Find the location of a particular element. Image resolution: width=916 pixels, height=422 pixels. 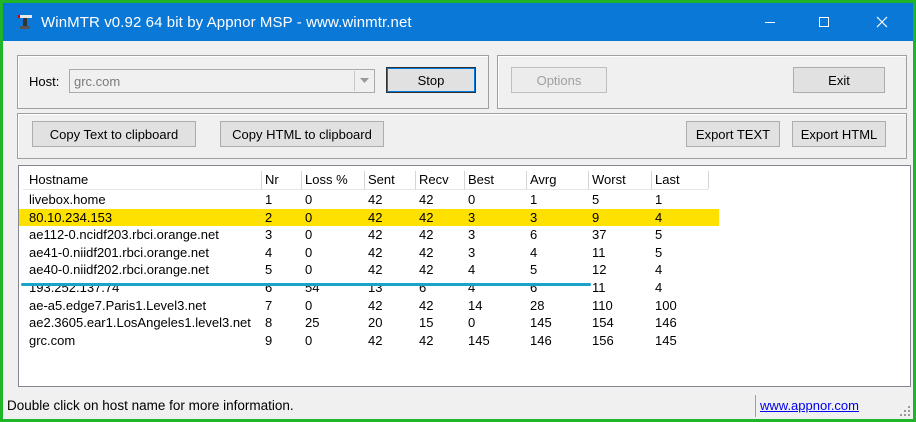

cell-worst: 37 is located at coordinates (599, 235).